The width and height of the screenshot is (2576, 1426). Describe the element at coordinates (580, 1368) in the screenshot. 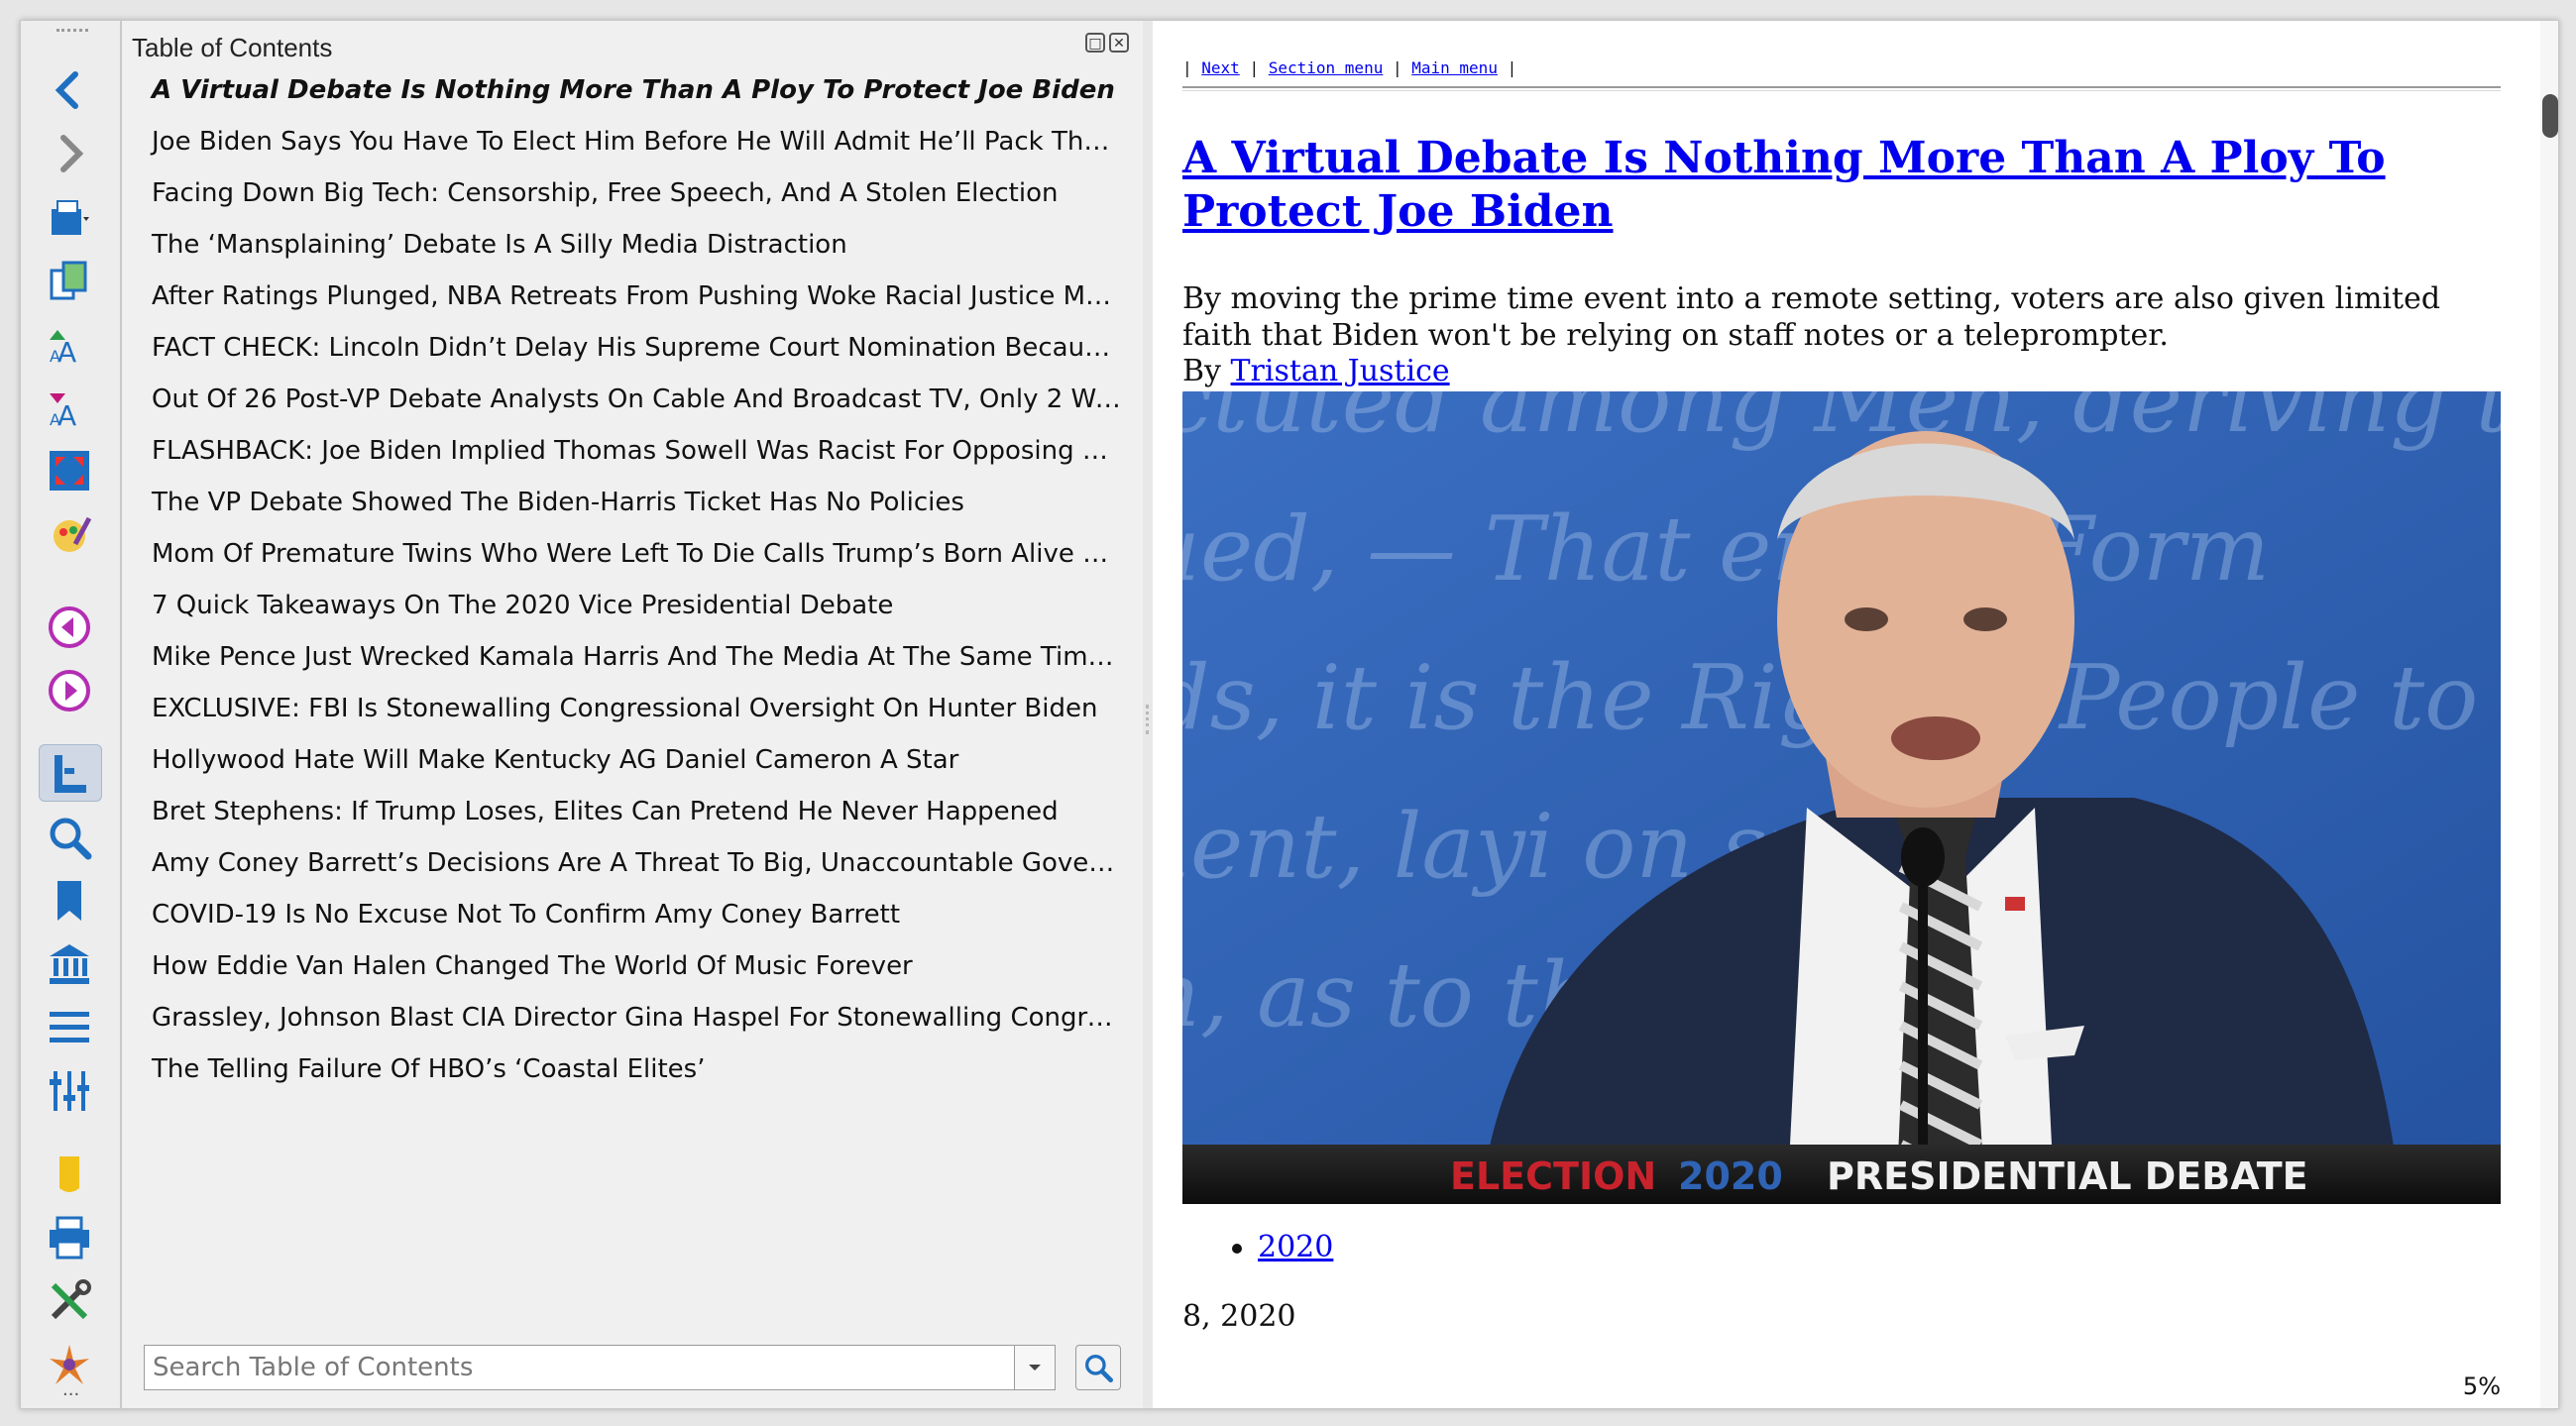

I see `toc-search-input` at that location.